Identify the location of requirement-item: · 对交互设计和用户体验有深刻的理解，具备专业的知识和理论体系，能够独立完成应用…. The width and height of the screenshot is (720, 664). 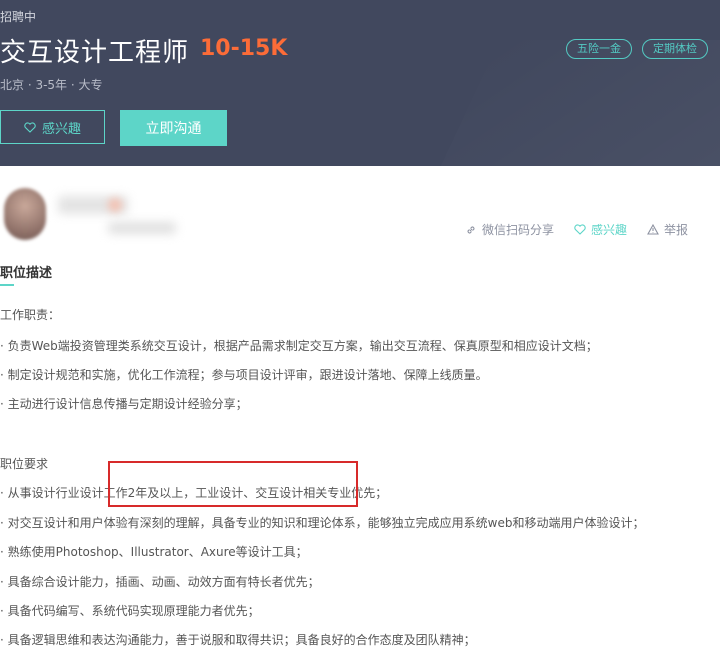
(322, 523).